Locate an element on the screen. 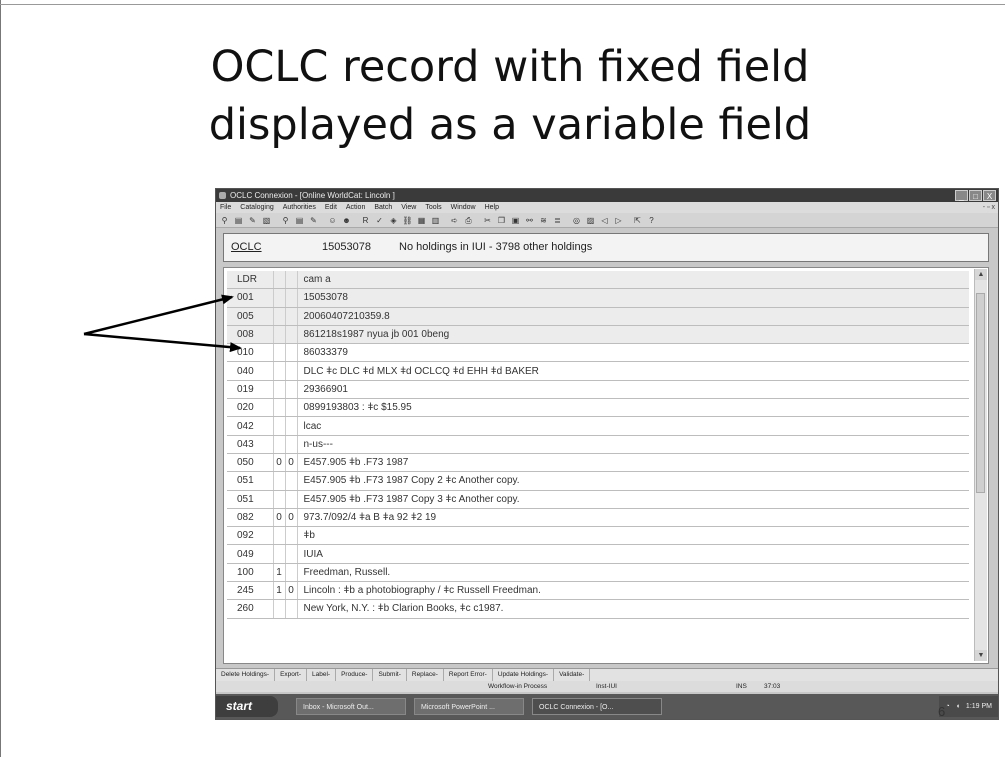  field-content: 15053078 is located at coordinates (632, 298).